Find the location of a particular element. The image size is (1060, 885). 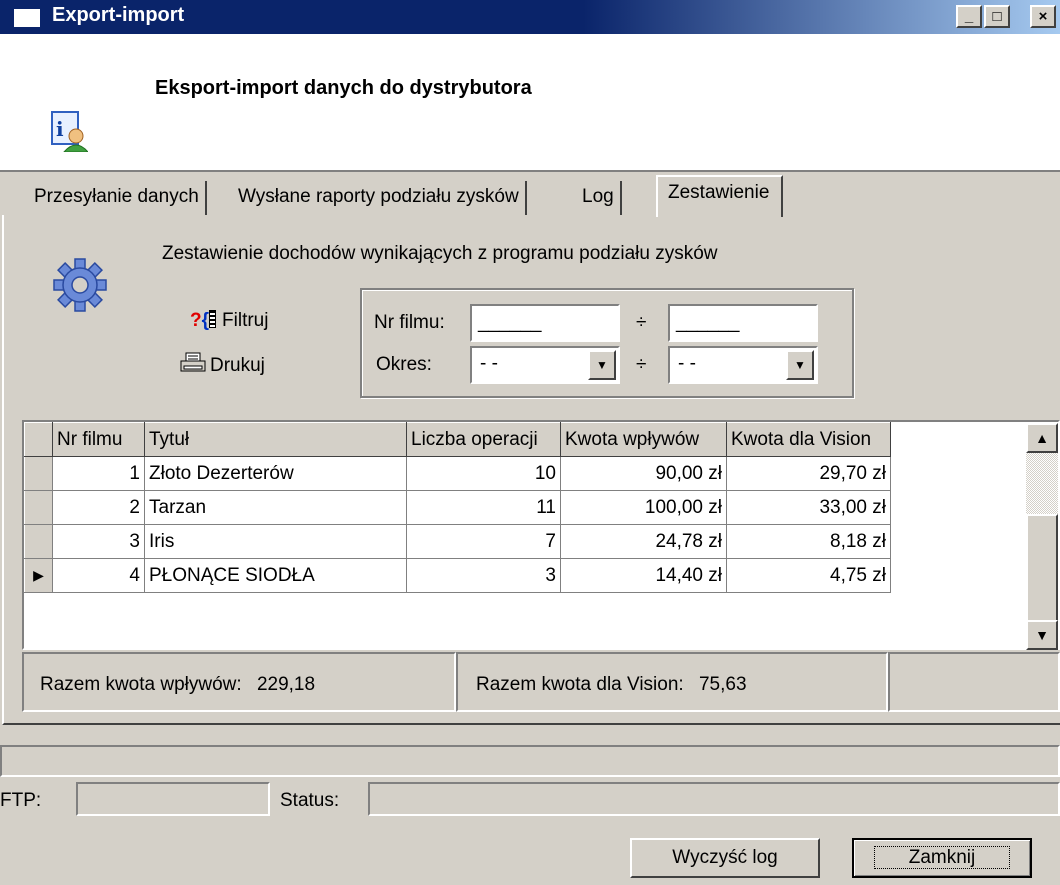

cell-title: PŁONĄCE SIODŁA is located at coordinates (275, 575).